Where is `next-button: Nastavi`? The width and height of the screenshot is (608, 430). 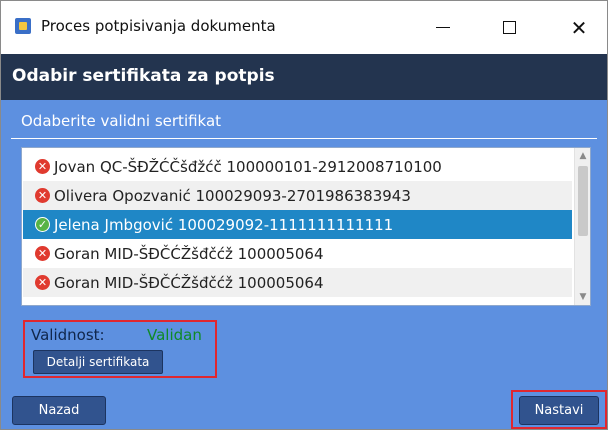
next-button: Nastavi is located at coordinates (559, 410).